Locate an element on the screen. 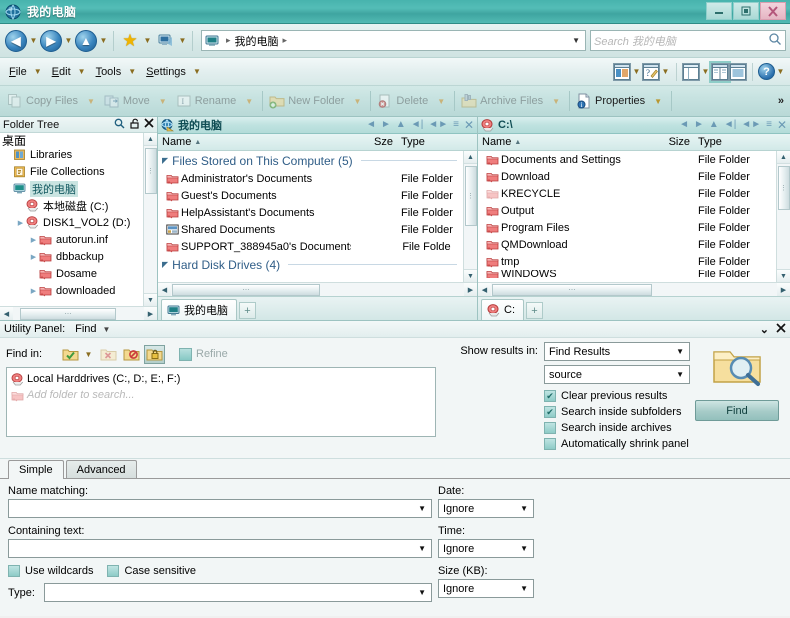 This screenshot has width=790, height=618. tree-node: 我的电脑 is located at coordinates (78, 188).